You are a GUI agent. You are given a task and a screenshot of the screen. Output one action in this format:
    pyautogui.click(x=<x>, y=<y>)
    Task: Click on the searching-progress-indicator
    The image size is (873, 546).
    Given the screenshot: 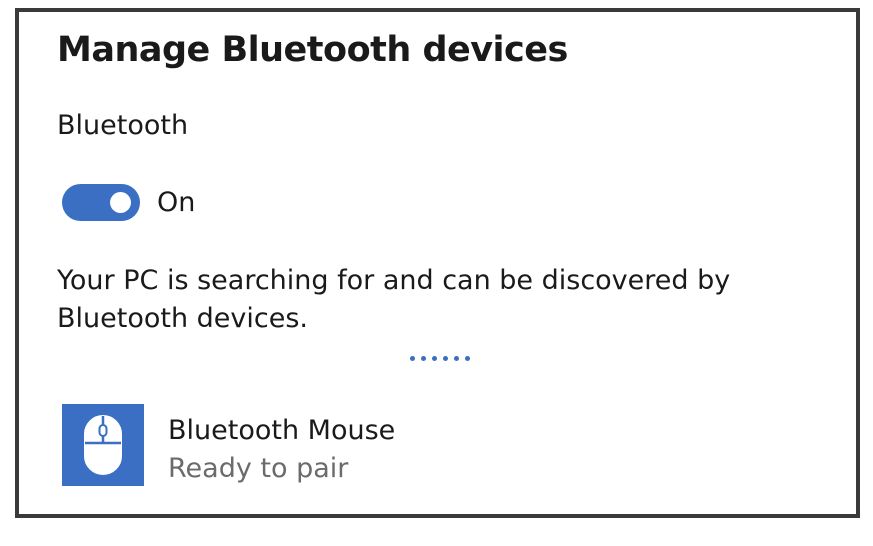 What is the action you would take?
    pyautogui.click(x=440, y=358)
    